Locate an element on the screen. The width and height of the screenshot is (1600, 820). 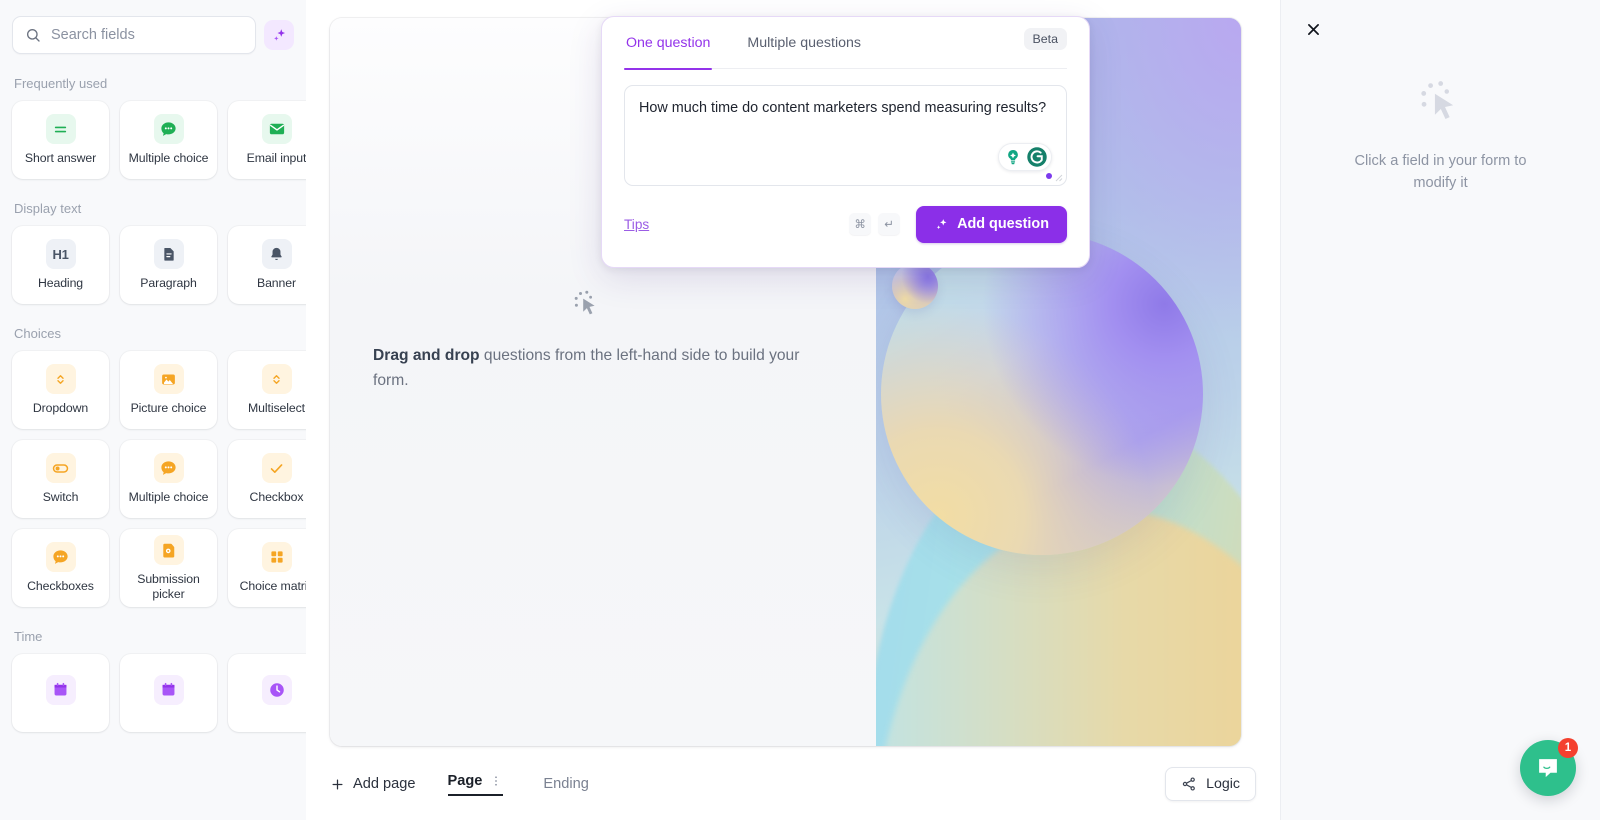
pages-bottom-bar: Add page Page Ending Logic is located at coordinates (793, 784).